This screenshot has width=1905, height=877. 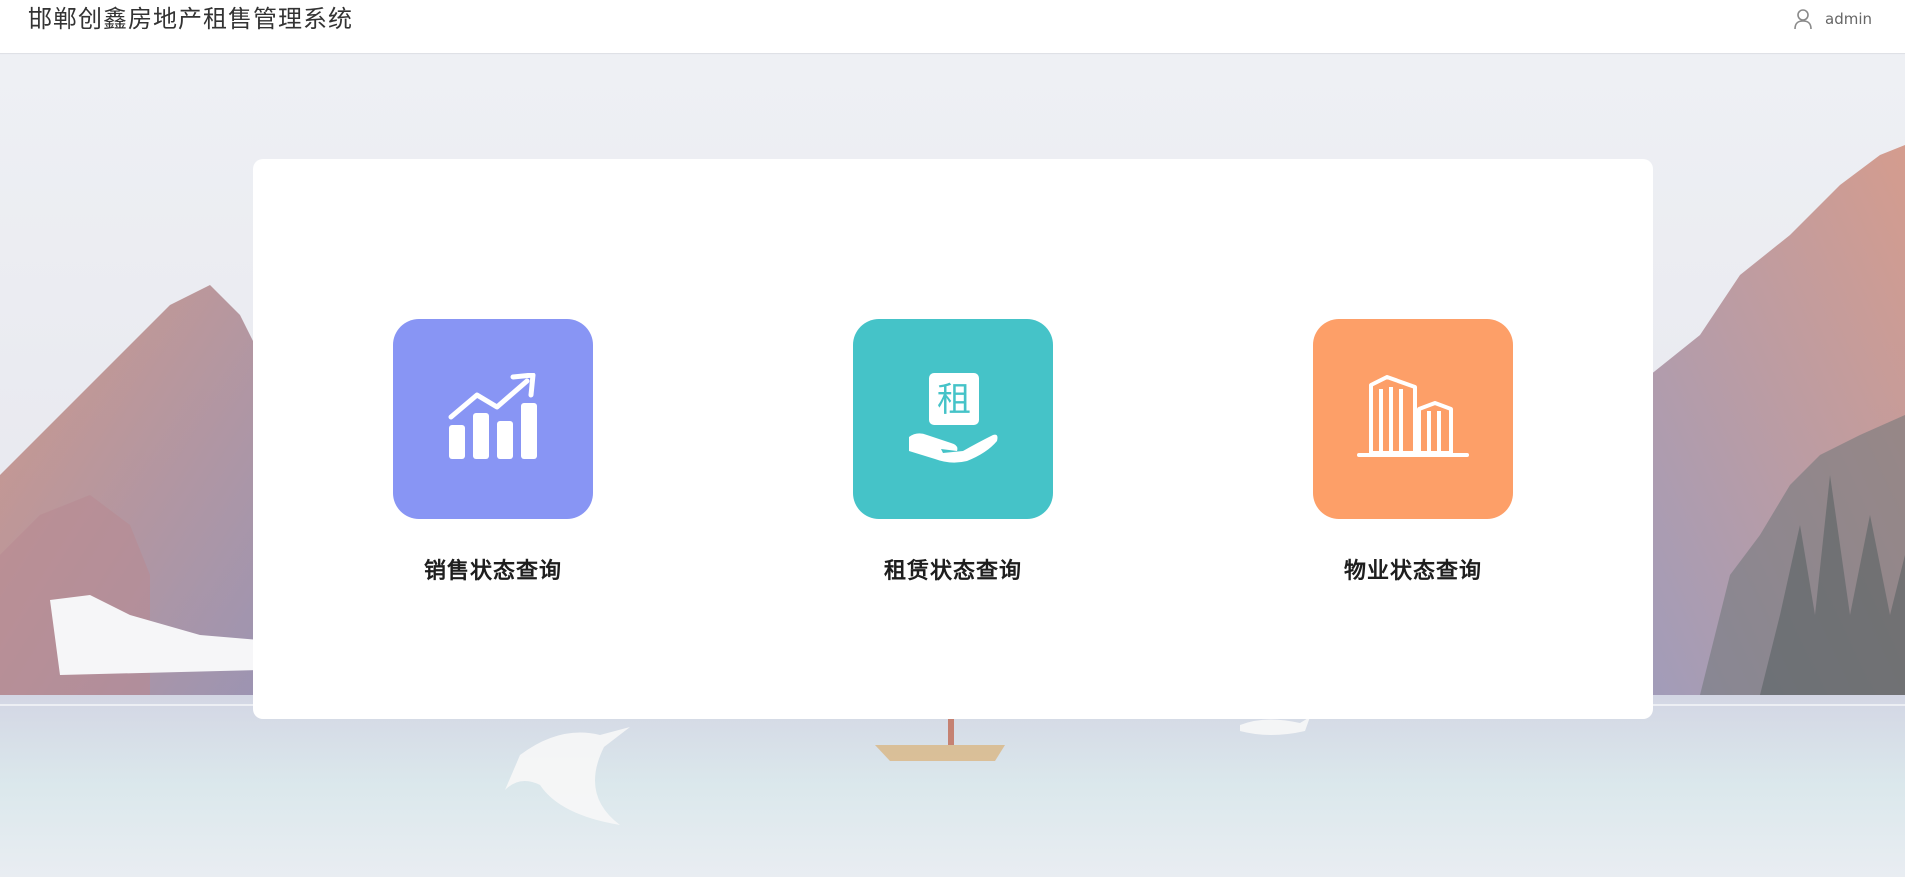 I want to click on sales-status-tile: 销售状态查询, so click(x=493, y=452).